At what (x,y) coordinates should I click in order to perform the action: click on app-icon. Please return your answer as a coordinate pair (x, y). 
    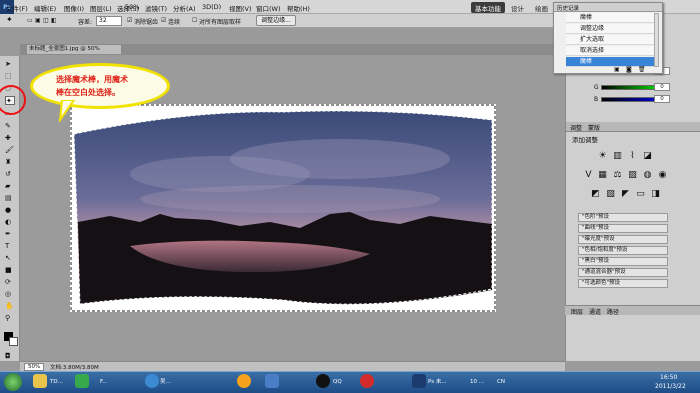
    Looking at the image, I should click on (367, 381).